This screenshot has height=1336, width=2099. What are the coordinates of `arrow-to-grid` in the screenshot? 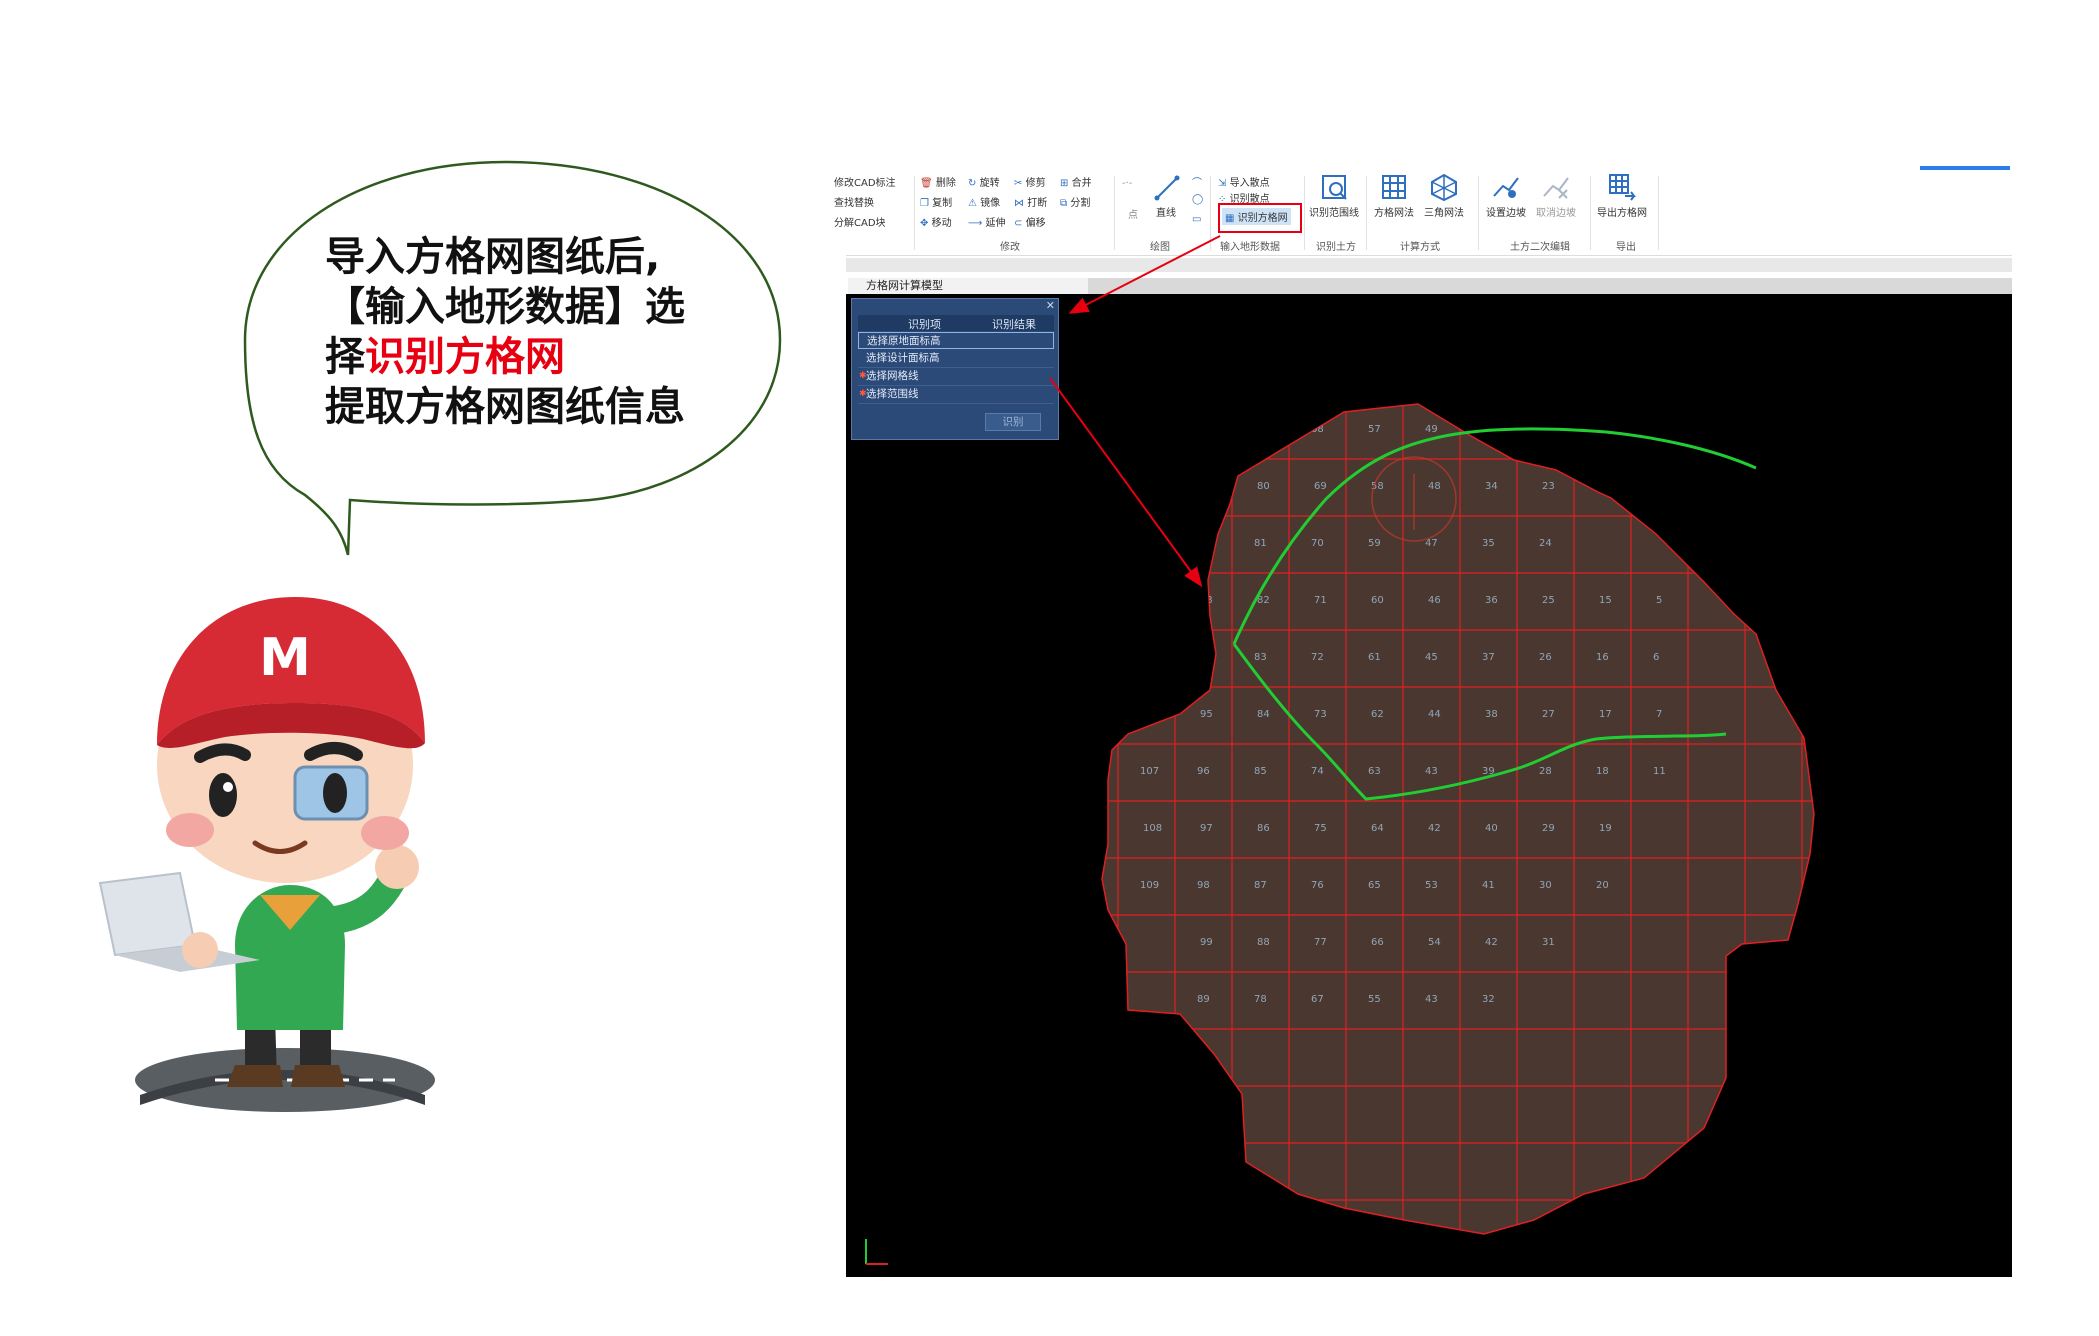 It's located at (1126, 482).